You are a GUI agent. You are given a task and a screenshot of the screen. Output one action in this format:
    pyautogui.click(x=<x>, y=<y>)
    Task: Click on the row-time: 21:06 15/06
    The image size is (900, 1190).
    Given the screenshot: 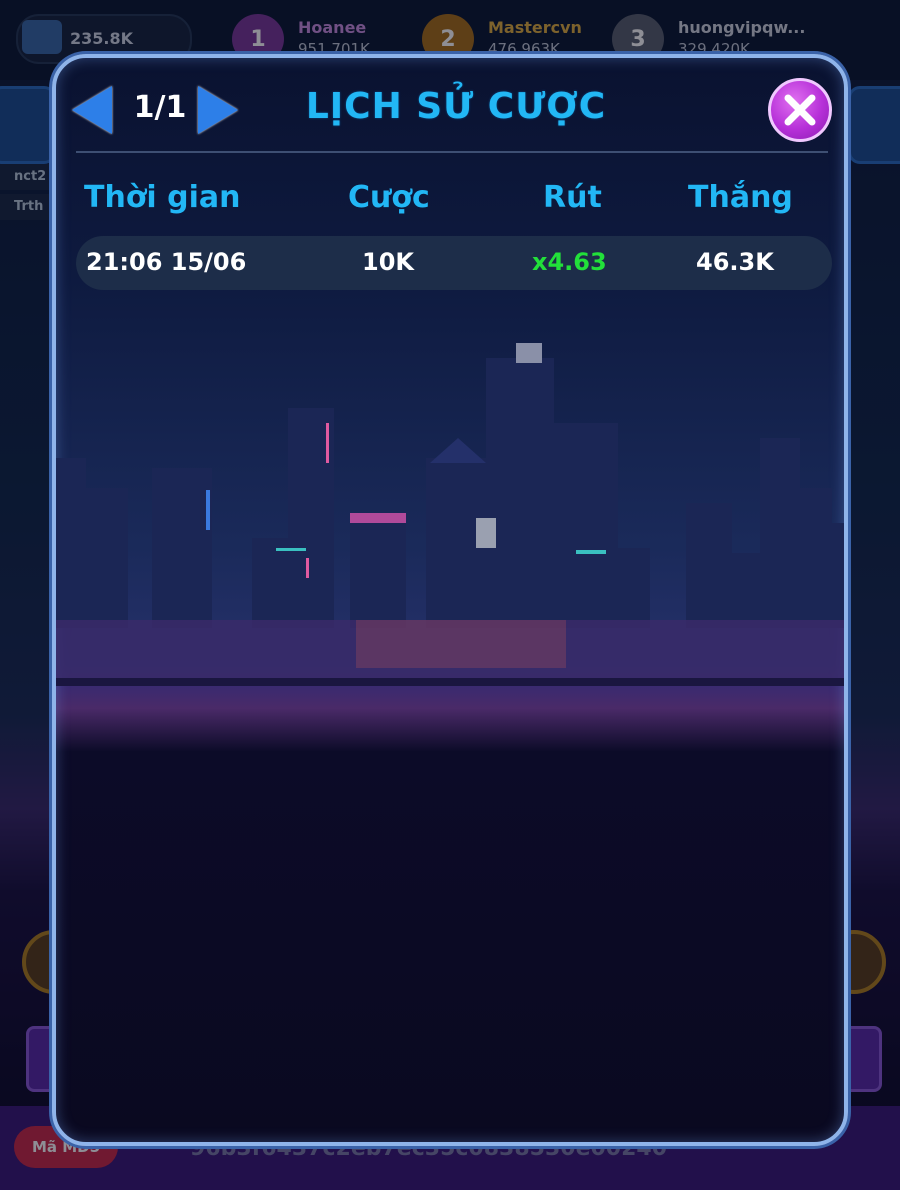 What is the action you would take?
    pyautogui.click(x=166, y=262)
    